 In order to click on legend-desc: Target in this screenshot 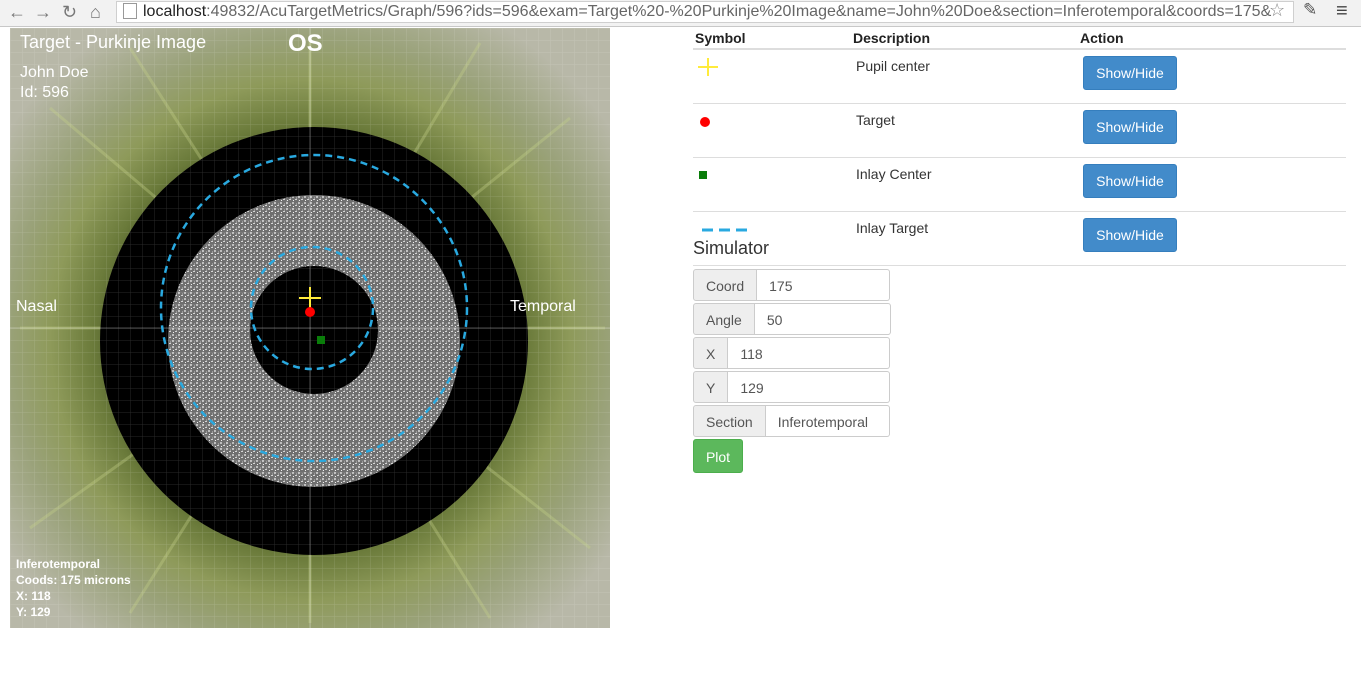, I will do `click(875, 120)`.